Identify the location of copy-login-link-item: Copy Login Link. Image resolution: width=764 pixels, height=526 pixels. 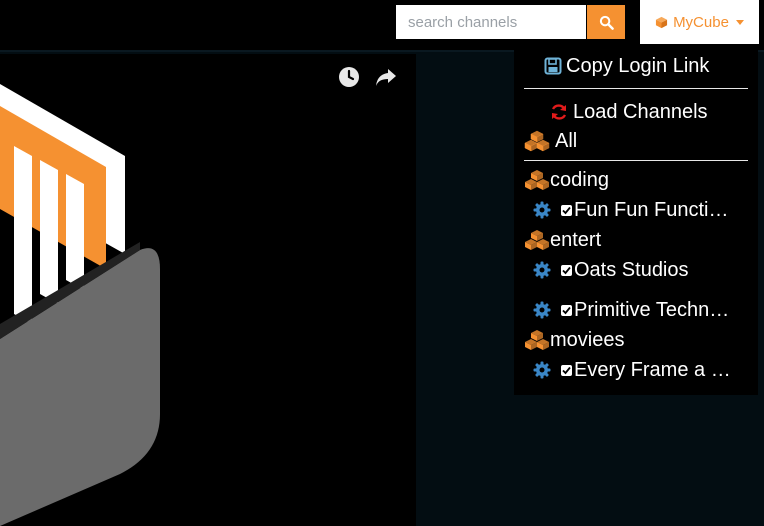
(626, 66).